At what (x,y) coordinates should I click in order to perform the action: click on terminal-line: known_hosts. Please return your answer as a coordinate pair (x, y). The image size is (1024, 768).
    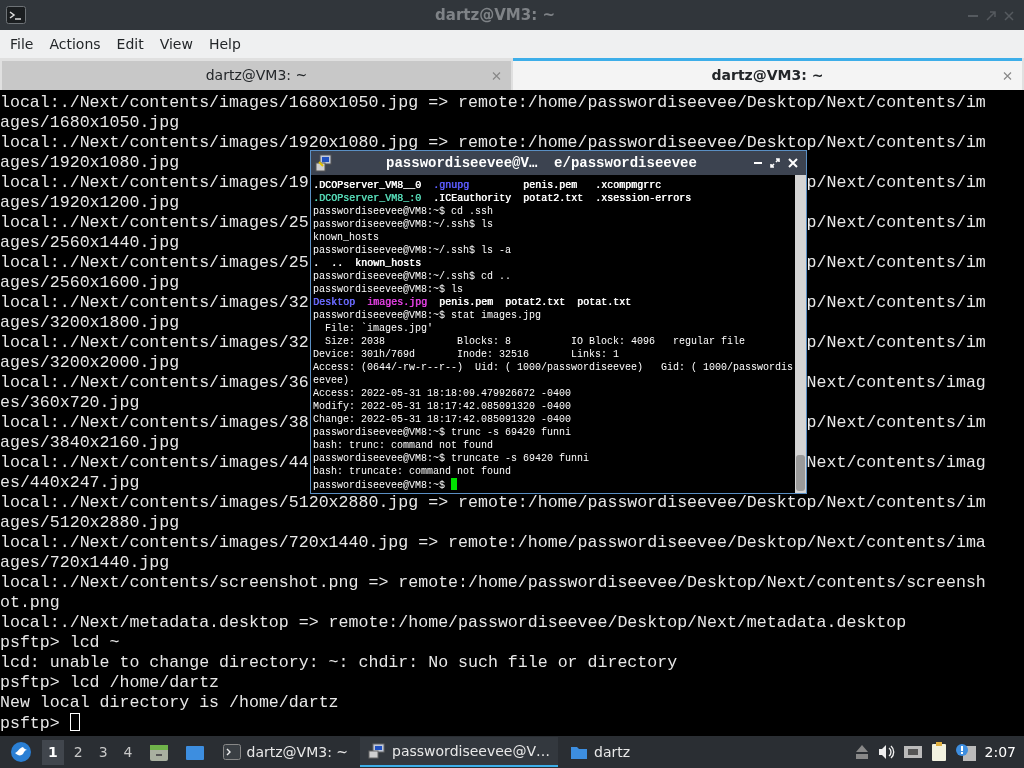
    Looking at the image, I should click on (346, 237).